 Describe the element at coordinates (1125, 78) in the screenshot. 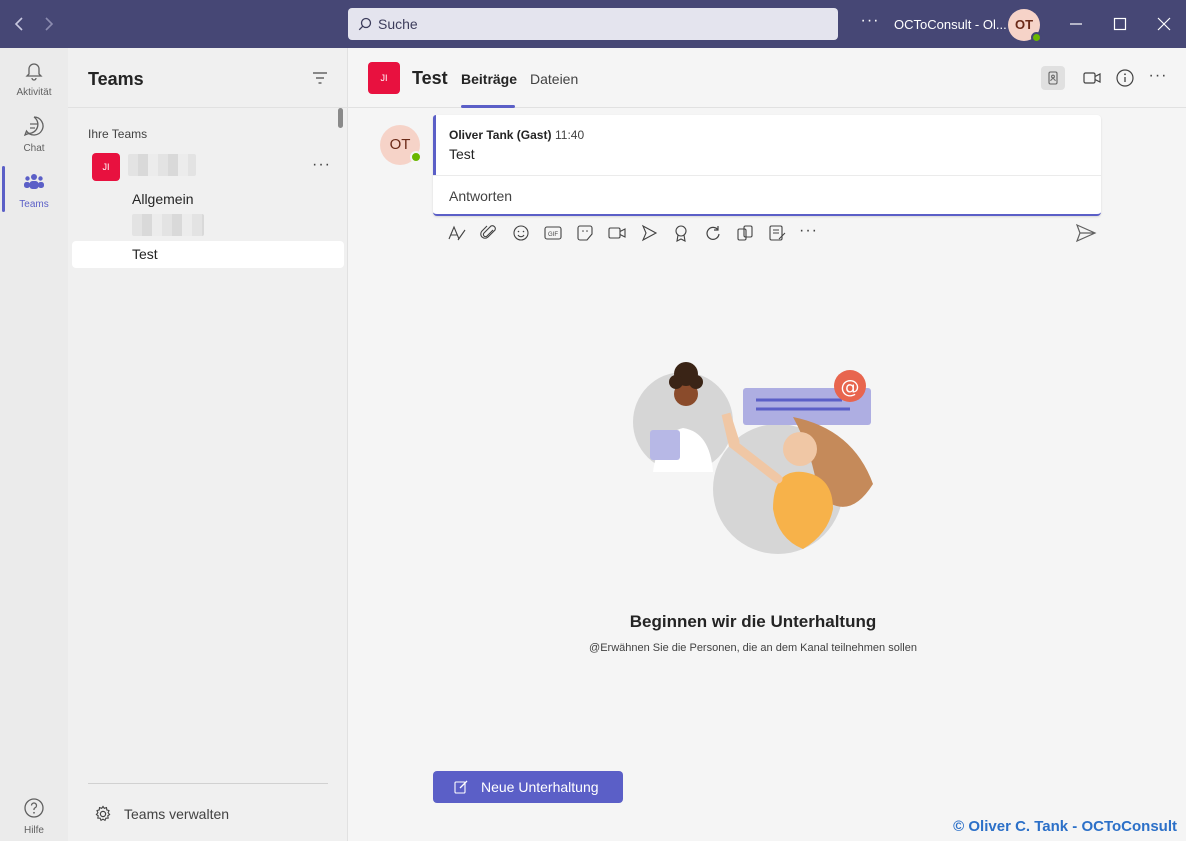

I see `info-icon` at that location.